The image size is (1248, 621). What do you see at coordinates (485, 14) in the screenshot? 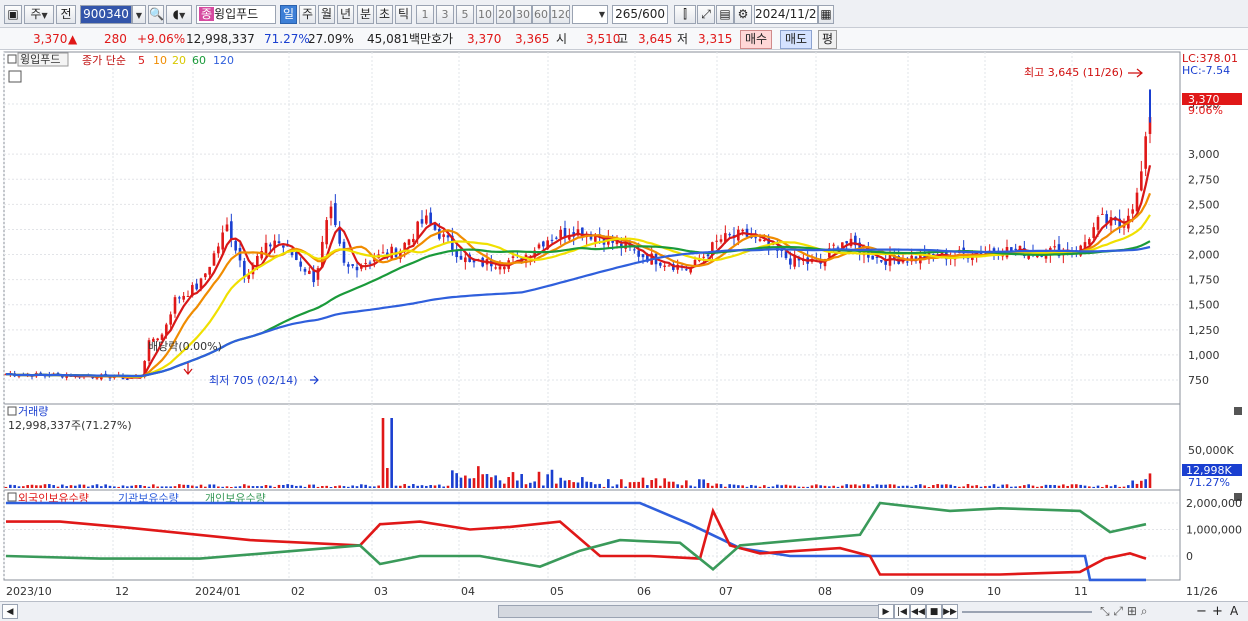
I see `interval-10: 10` at bounding box center [485, 14].